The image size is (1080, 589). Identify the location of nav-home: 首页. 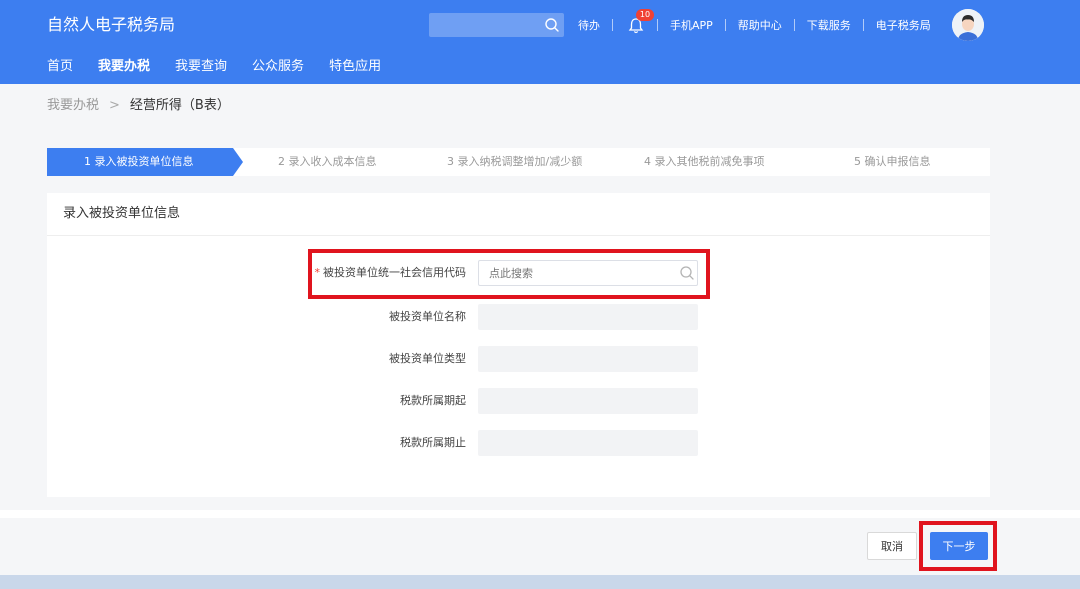
(60, 67).